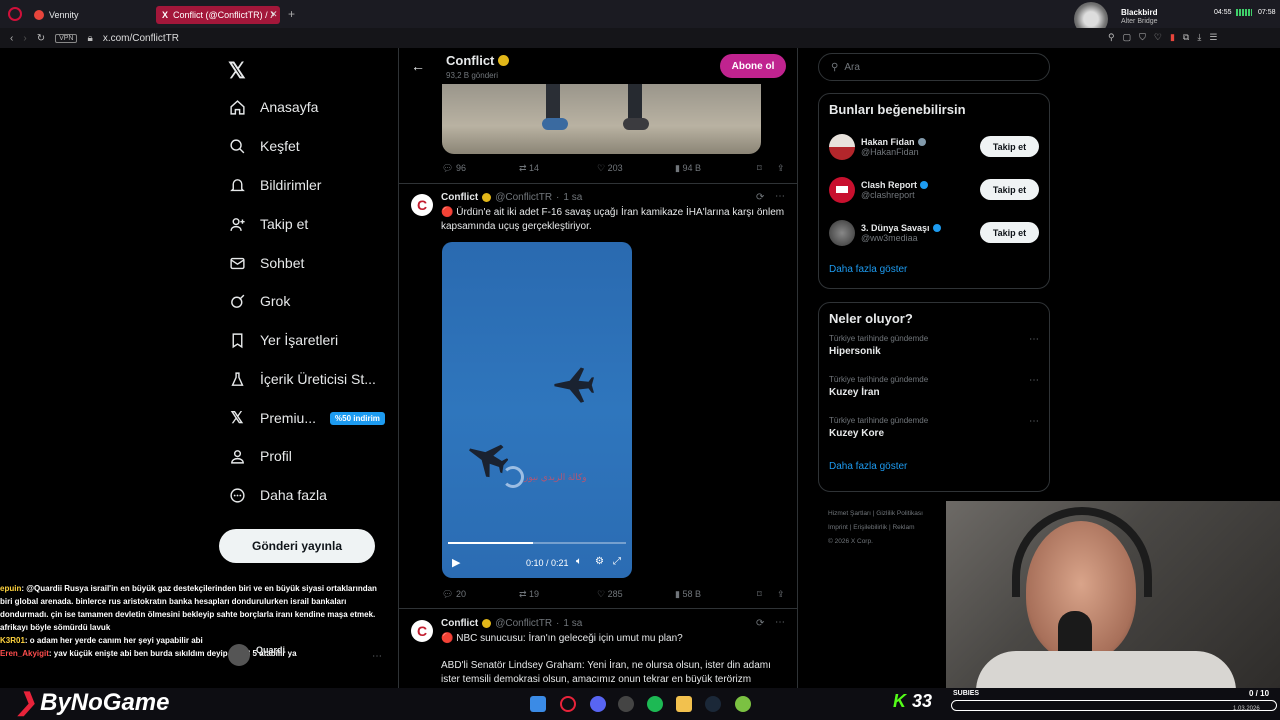  Describe the element at coordinates (716, 168) in the screenshot. I see `views-button: ▮ 94 B` at that location.